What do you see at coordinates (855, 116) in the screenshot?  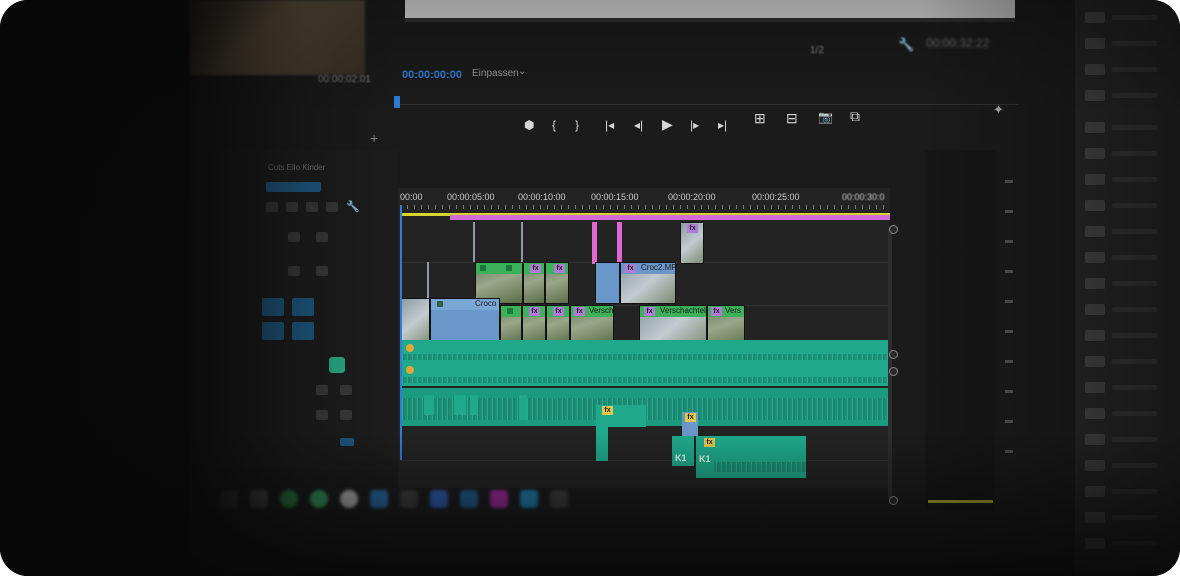 I see `compare-view-button: ⧉` at bounding box center [855, 116].